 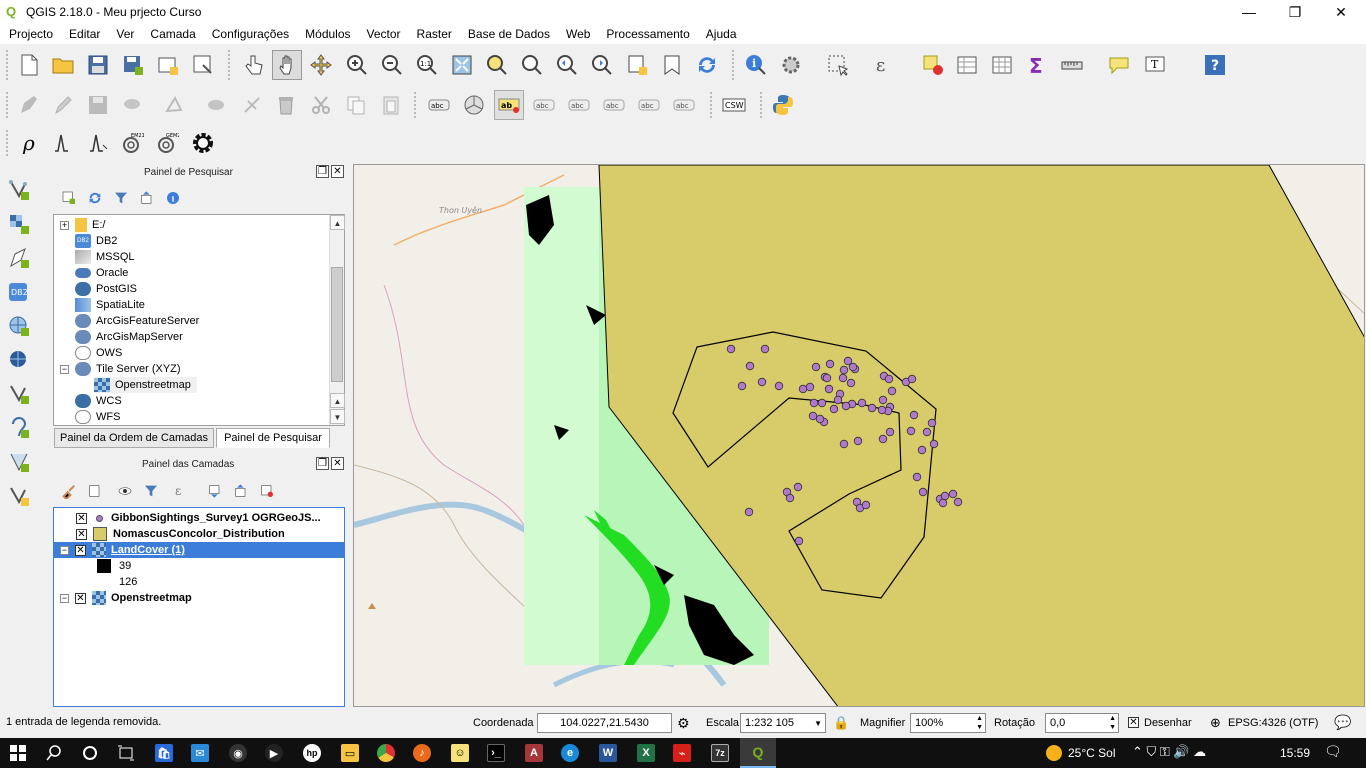 I want to click on open-project-icon, so click(x=63, y=65).